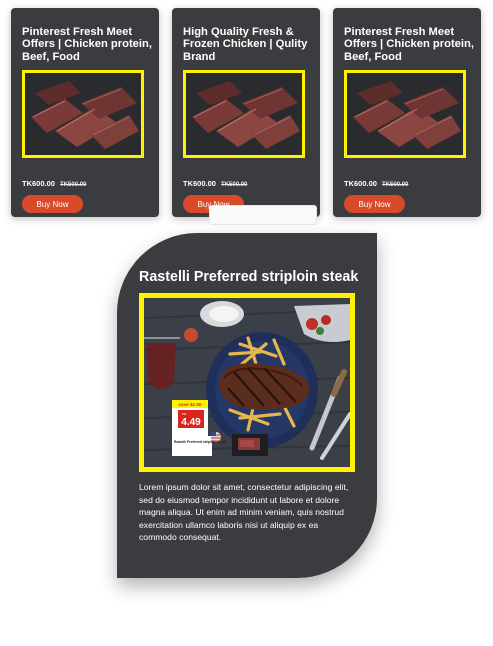 This screenshot has height=646, width=493. What do you see at coordinates (184, 414) in the screenshot?
I see `ea-label: ea` at bounding box center [184, 414].